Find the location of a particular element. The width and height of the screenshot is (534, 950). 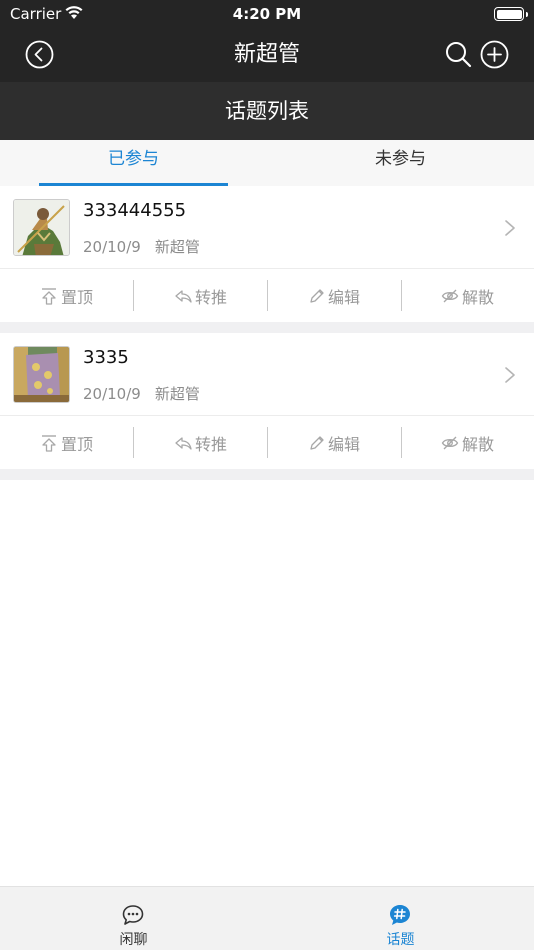

tab-joined: 已参与 is located at coordinates (133, 163).